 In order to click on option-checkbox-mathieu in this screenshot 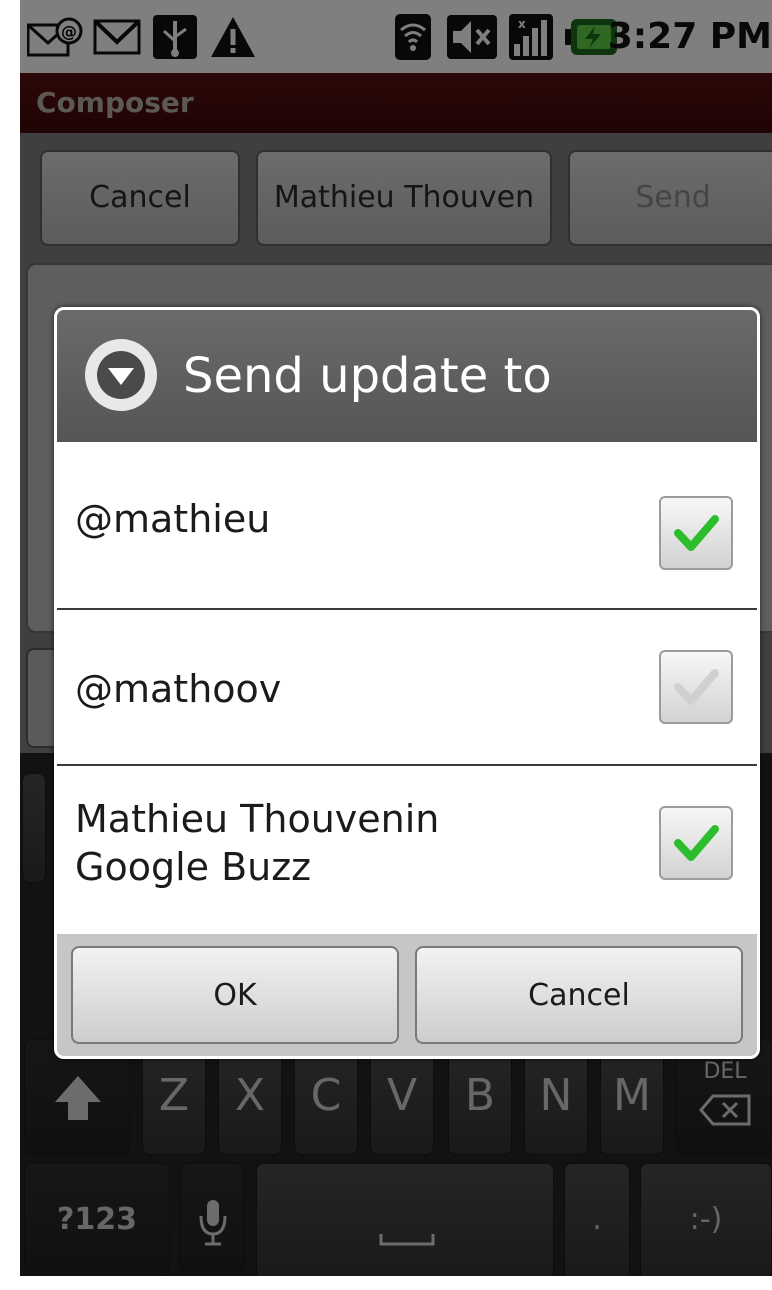, I will do `click(696, 533)`.